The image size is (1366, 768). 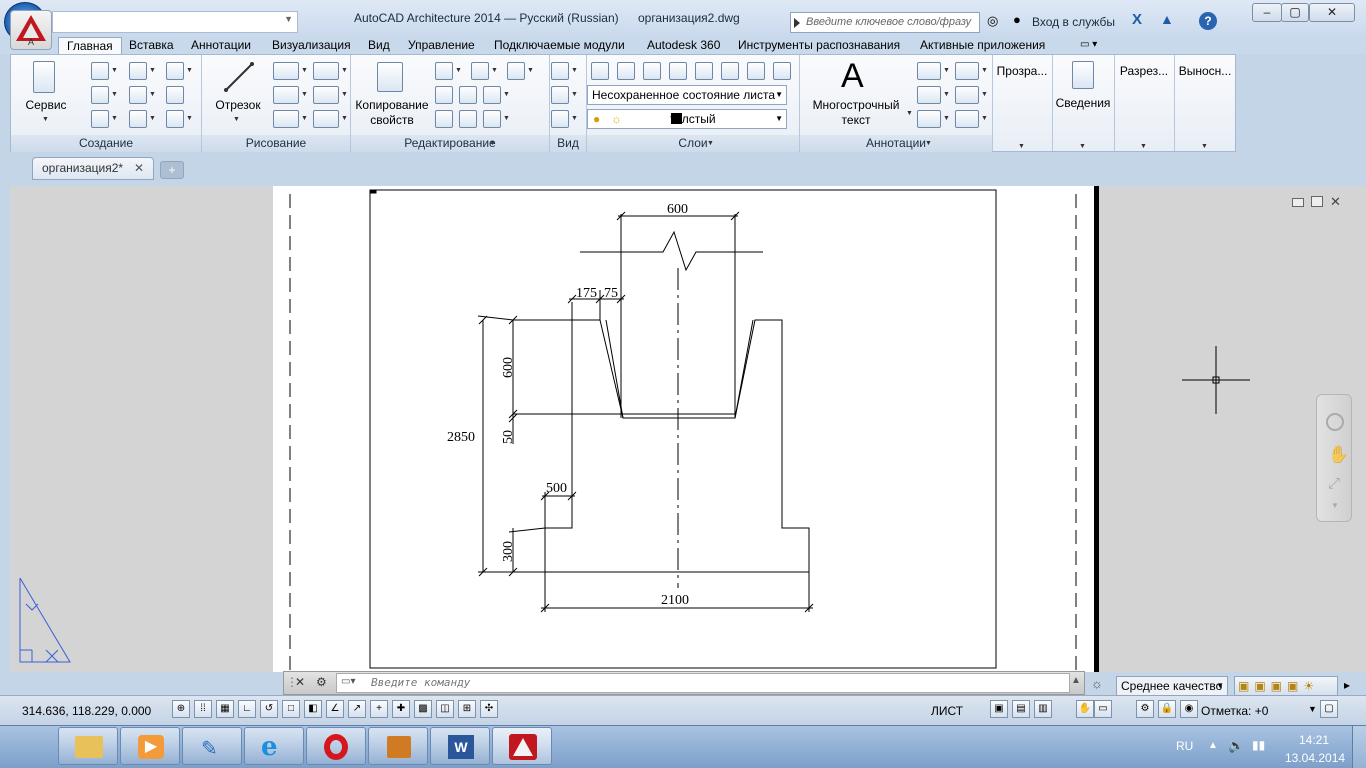 I want to click on circle-icon, so click(x=286, y=95).